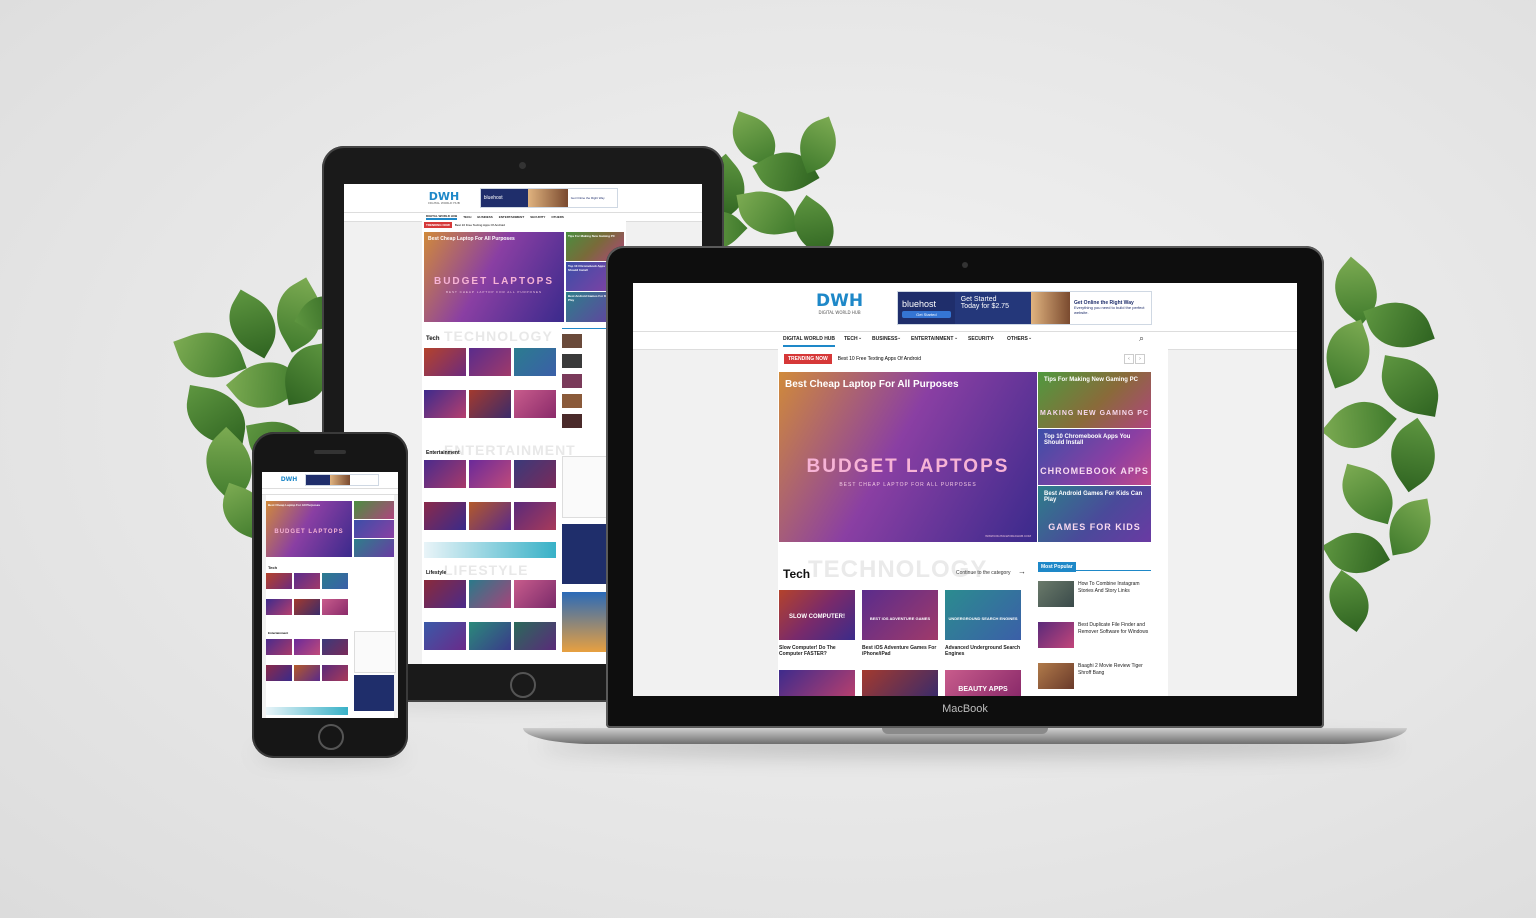  What do you see at coordinates (342, 480) in the screenshot?
I see `phone-ad-banner` at bounding box center [342, 480].